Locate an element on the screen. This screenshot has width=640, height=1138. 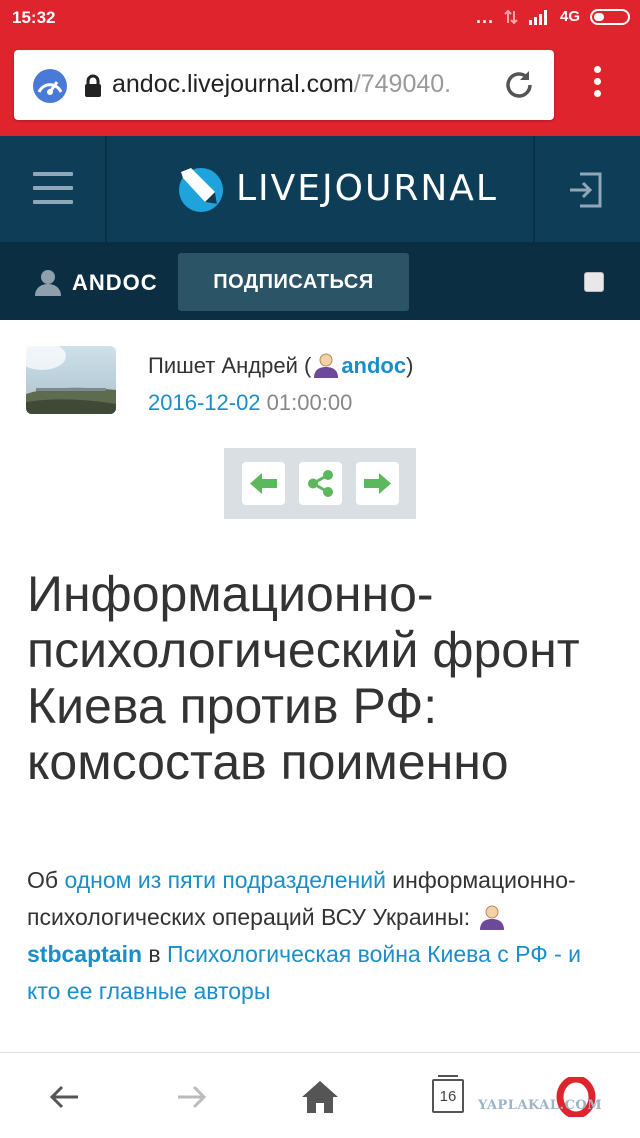
author-user-link: andoc is located at coordinates (373, 365).